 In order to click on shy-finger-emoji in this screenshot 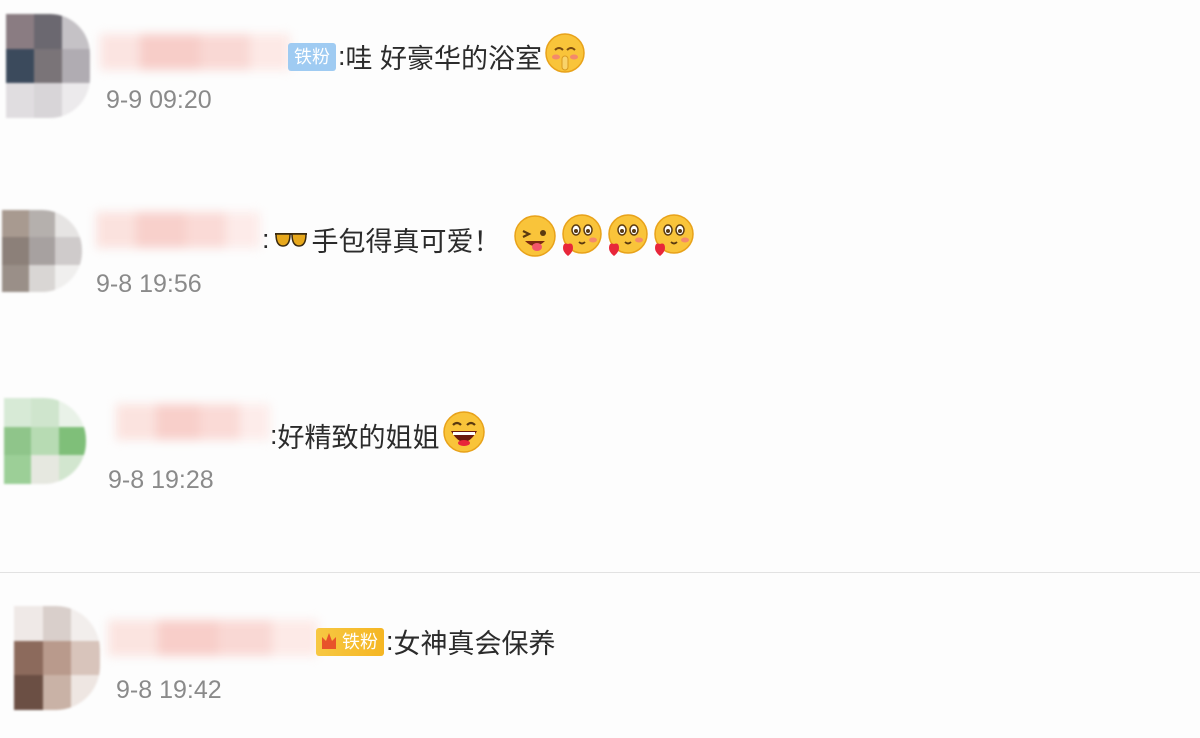, I will do `click(565, 56)`.